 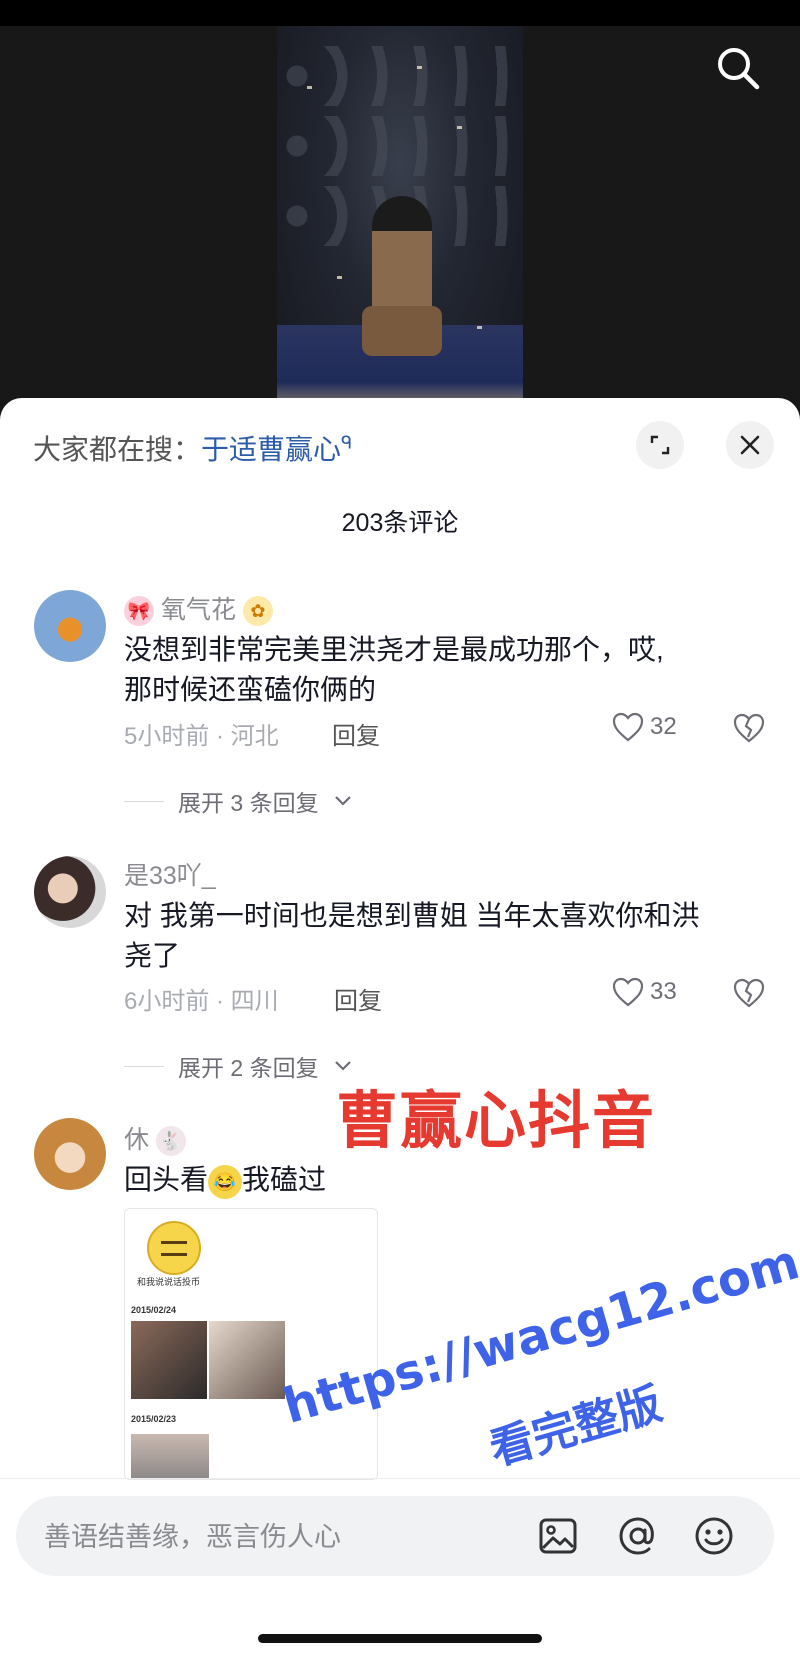 I want to click on bouquet-emoji-icon: ✿, so click(x=257, y=611).